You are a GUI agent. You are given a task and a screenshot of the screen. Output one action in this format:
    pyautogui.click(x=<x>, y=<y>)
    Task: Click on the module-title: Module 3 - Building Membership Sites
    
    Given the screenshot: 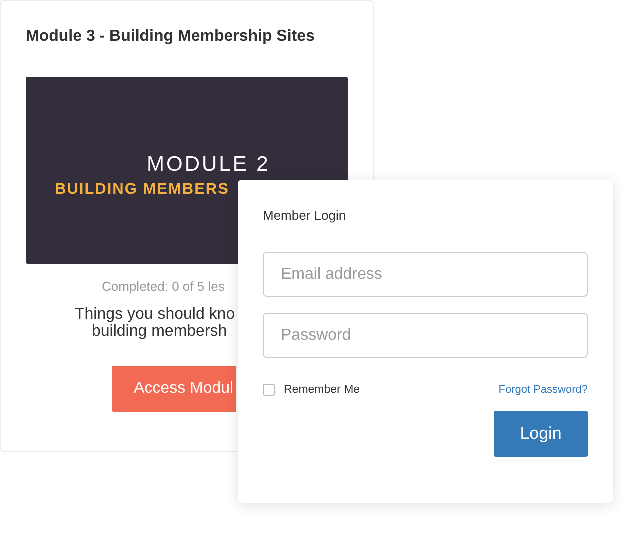 What is the action you would take?
    pyautogui.click(x=171, y=37)
    